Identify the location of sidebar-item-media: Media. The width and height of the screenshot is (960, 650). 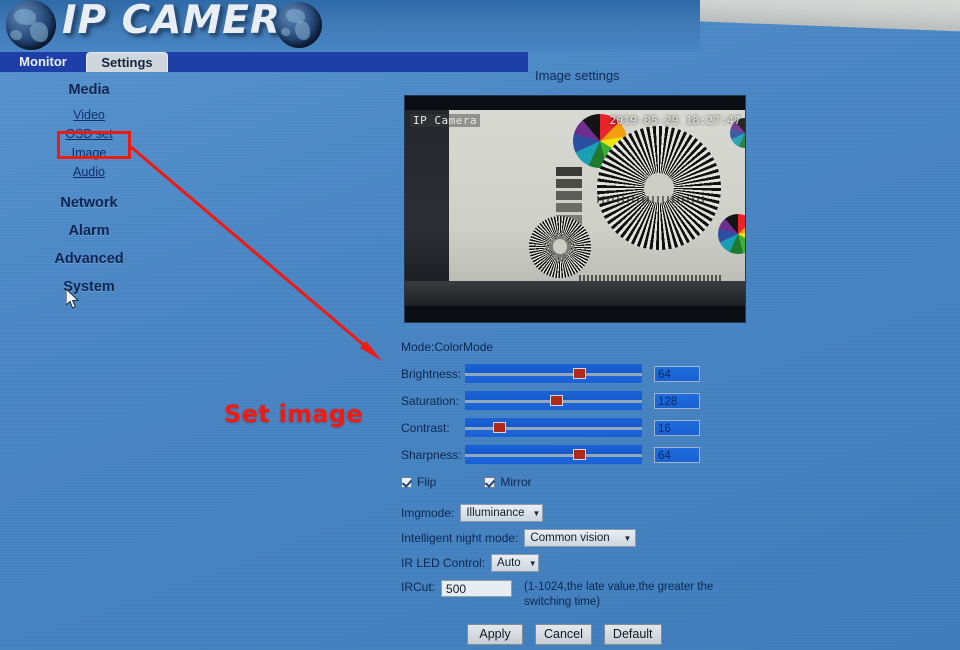
(89, 90).